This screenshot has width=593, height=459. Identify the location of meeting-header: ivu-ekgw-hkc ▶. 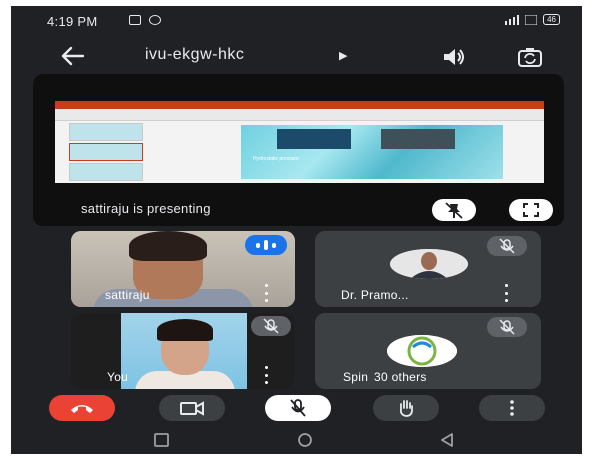
(296, 56).